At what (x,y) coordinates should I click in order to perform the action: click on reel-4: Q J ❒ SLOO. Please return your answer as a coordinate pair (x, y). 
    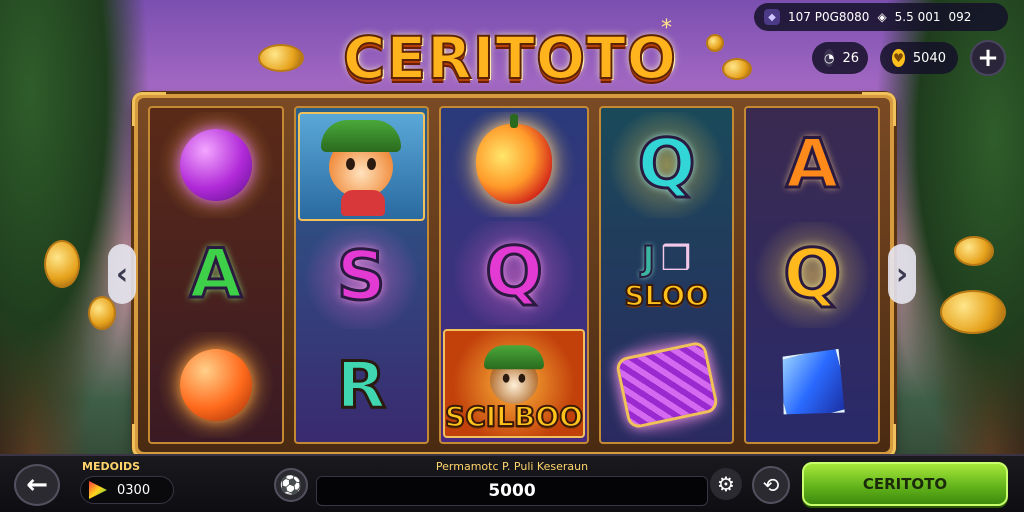
    Looking at the image, I should click on (666, 275).